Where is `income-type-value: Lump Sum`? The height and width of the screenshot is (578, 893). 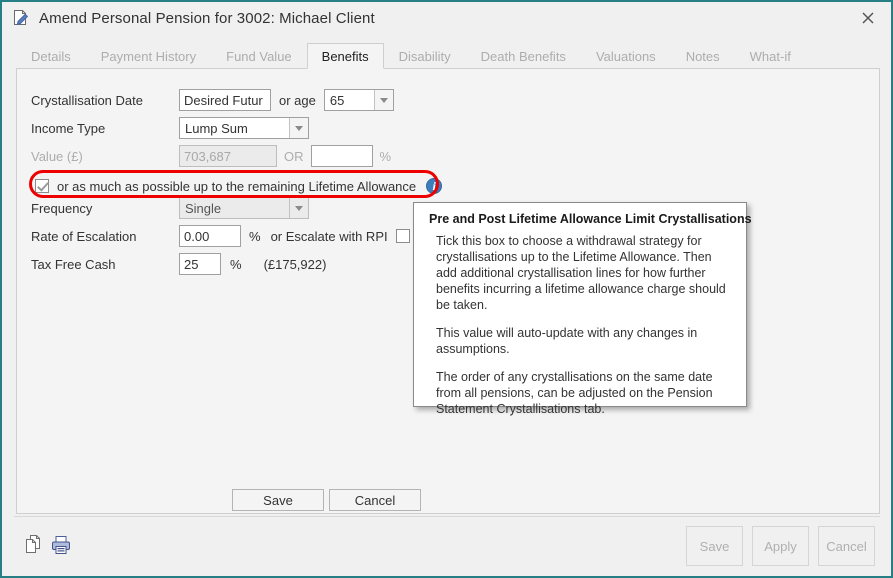
income-type-value: Lump Sum is located at coordinates (216, 128).